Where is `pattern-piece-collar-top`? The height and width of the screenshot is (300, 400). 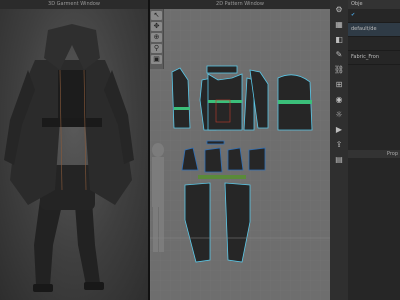 pattern-piece-collar-top is located at coordinates (222, 69).